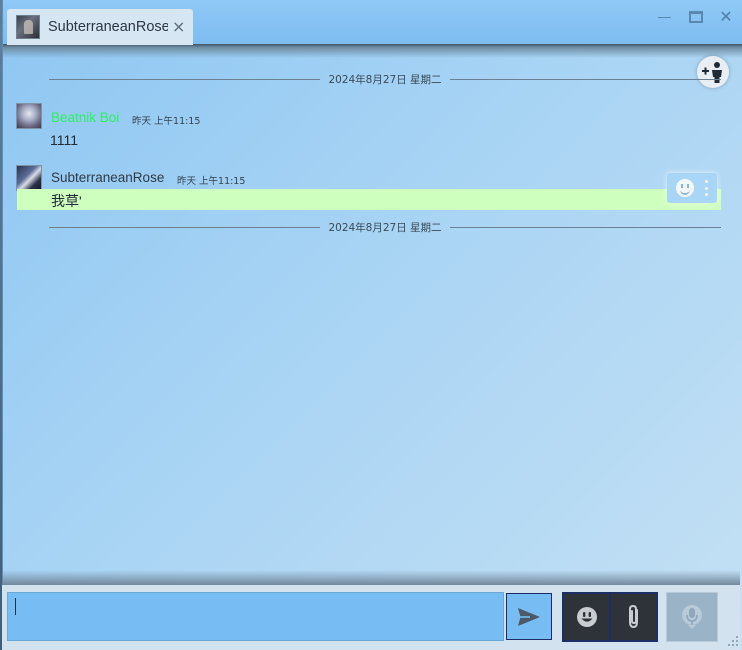 The height and width of the screenshot is (650, 742). Describe the element at coordinates (107, 177) in the screenshot. I see `sender-name: SubterraneanRose` at that location.